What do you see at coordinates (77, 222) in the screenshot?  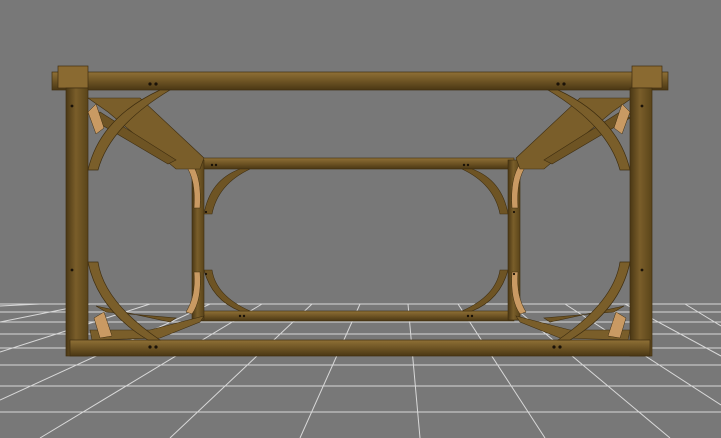 I see `front-left-post` at bounding box center [77, 222].